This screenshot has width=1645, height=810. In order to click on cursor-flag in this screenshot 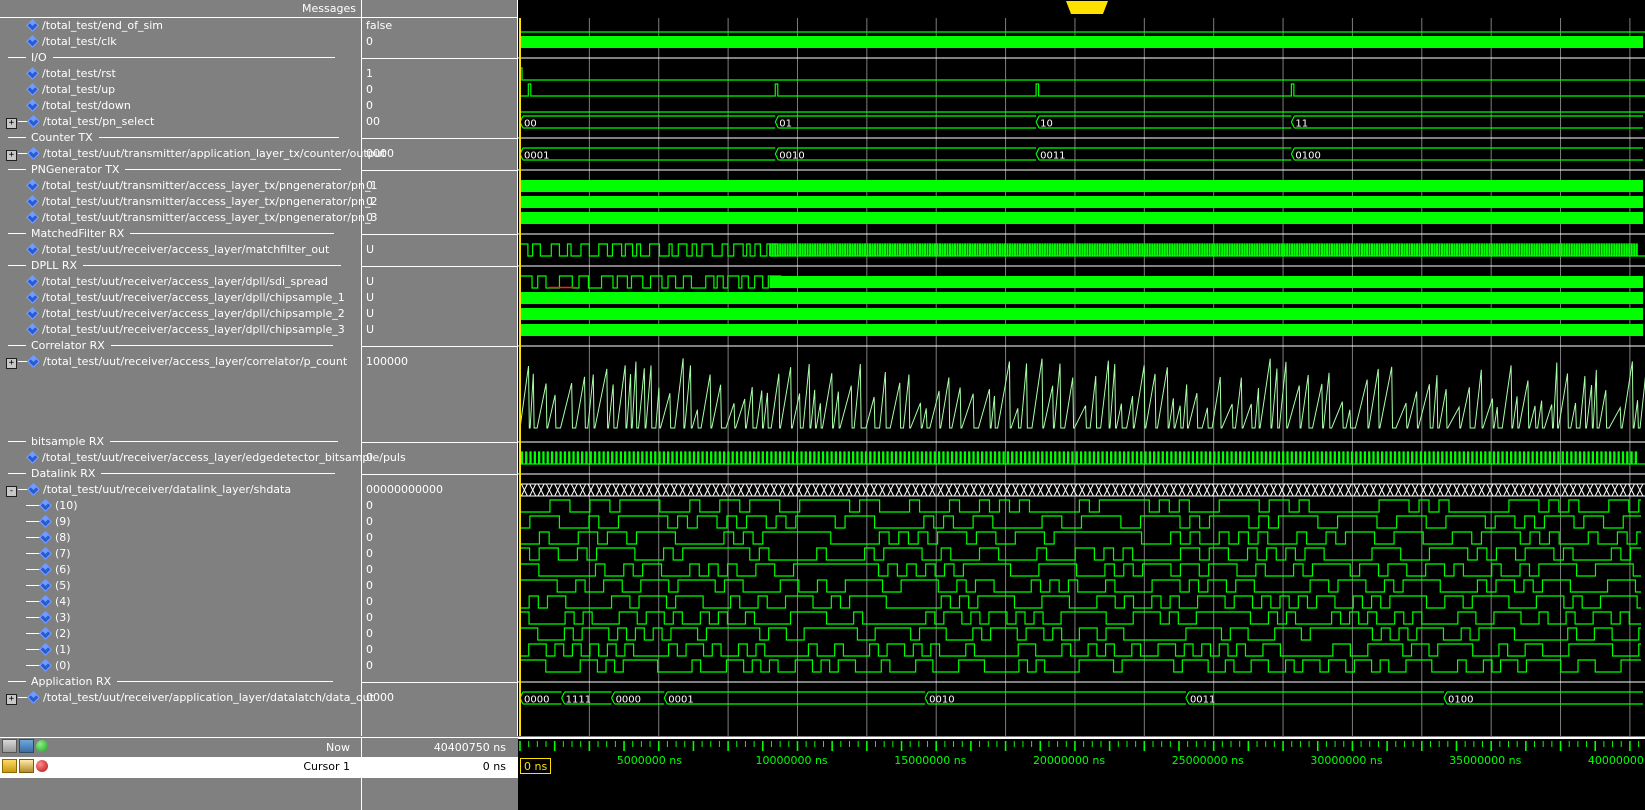, I will do `click(1087, 7)`.